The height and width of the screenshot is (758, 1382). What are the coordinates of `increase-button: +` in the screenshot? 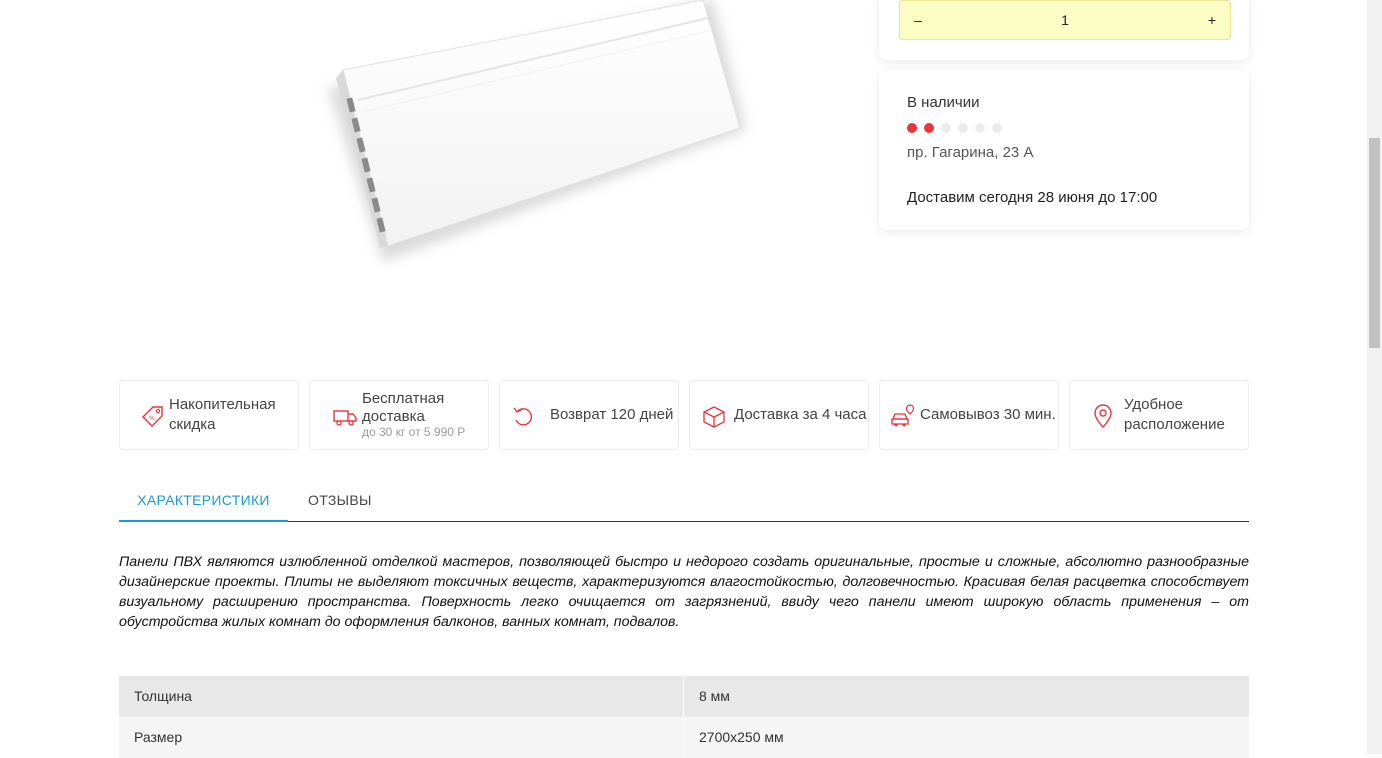 It's located at (1212, 20).